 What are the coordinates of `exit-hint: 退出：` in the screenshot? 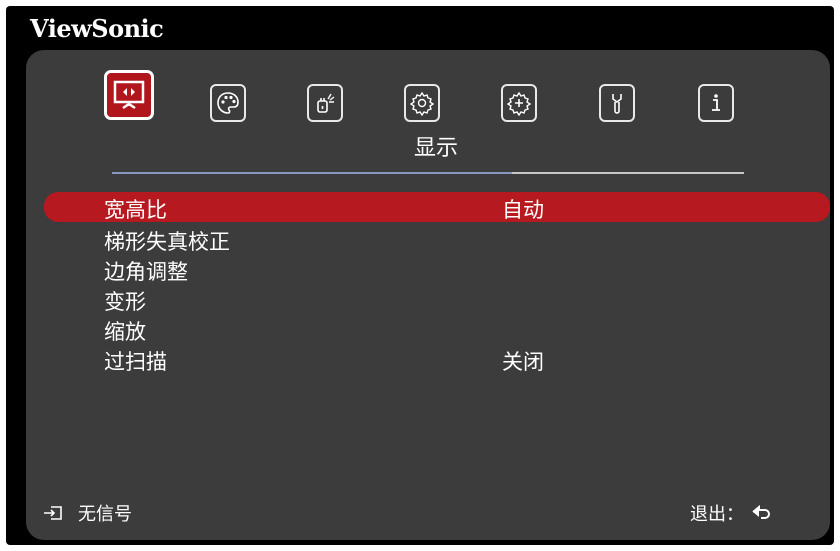 It's located at (731, 513).